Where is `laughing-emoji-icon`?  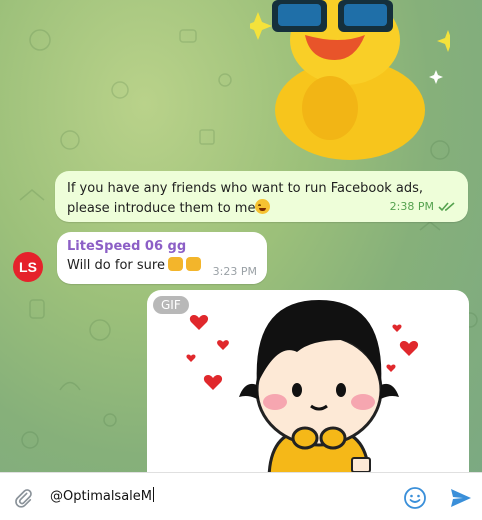
laughing-emoji-icon is located at coordinates (263, 206).